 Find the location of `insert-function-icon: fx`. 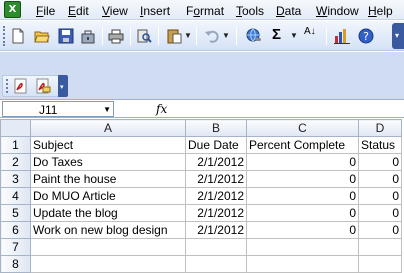

insert-function-icon: fx is located at coordinates (161, 109).